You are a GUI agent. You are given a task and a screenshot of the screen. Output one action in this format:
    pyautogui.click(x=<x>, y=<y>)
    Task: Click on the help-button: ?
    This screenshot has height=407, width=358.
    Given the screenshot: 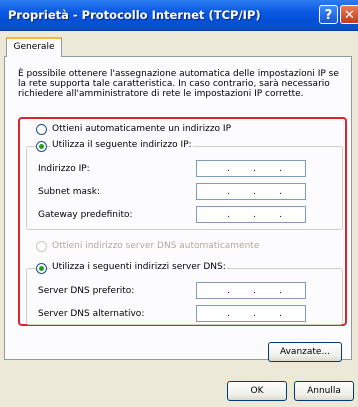 What is the action you would take?
    pyautogui.click(x=328, y=14)
    